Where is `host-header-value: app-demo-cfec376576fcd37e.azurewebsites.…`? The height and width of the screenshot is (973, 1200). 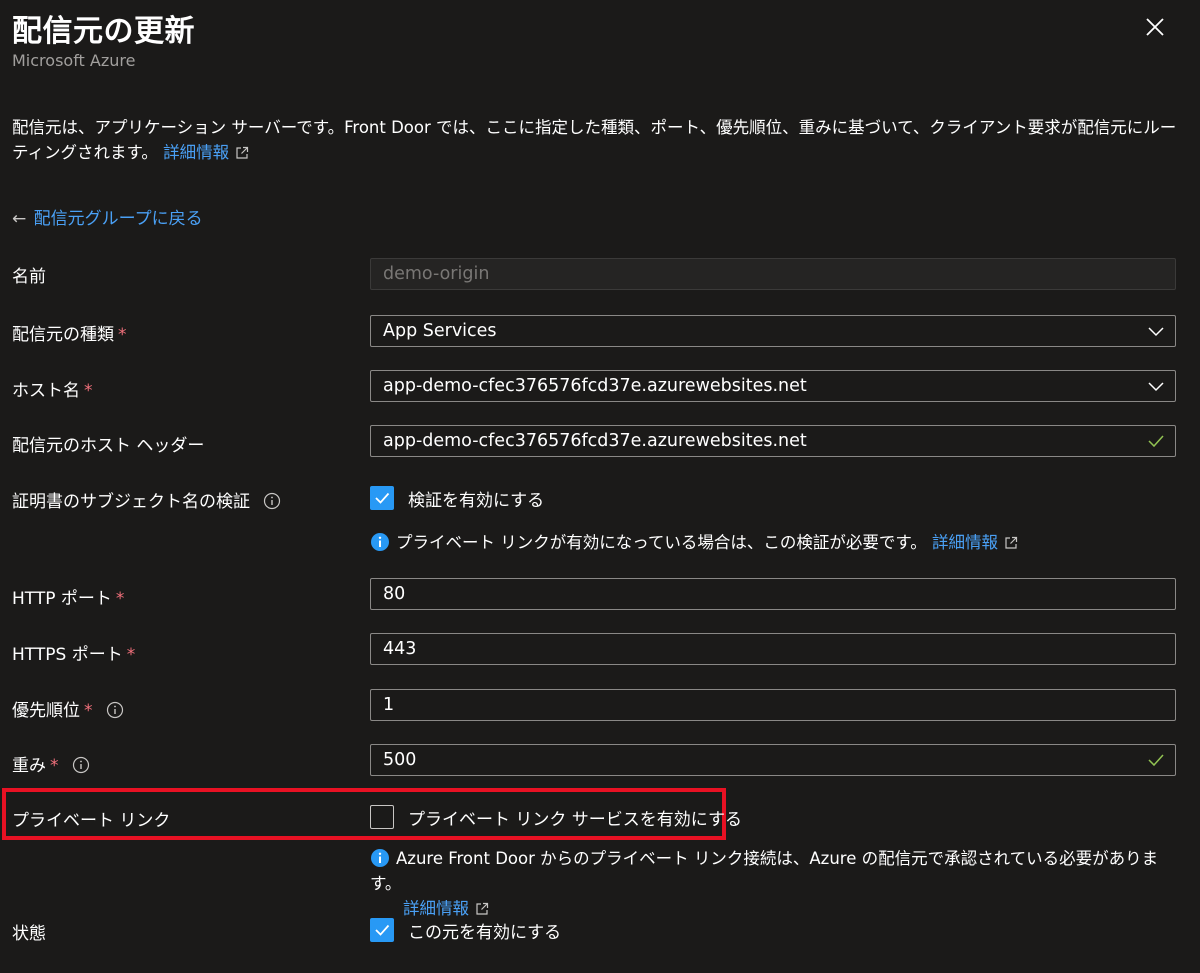
host-header-value: app-demo-cfec376576fcd37e.azurewebsites.… is located at coordinates (595, 441).